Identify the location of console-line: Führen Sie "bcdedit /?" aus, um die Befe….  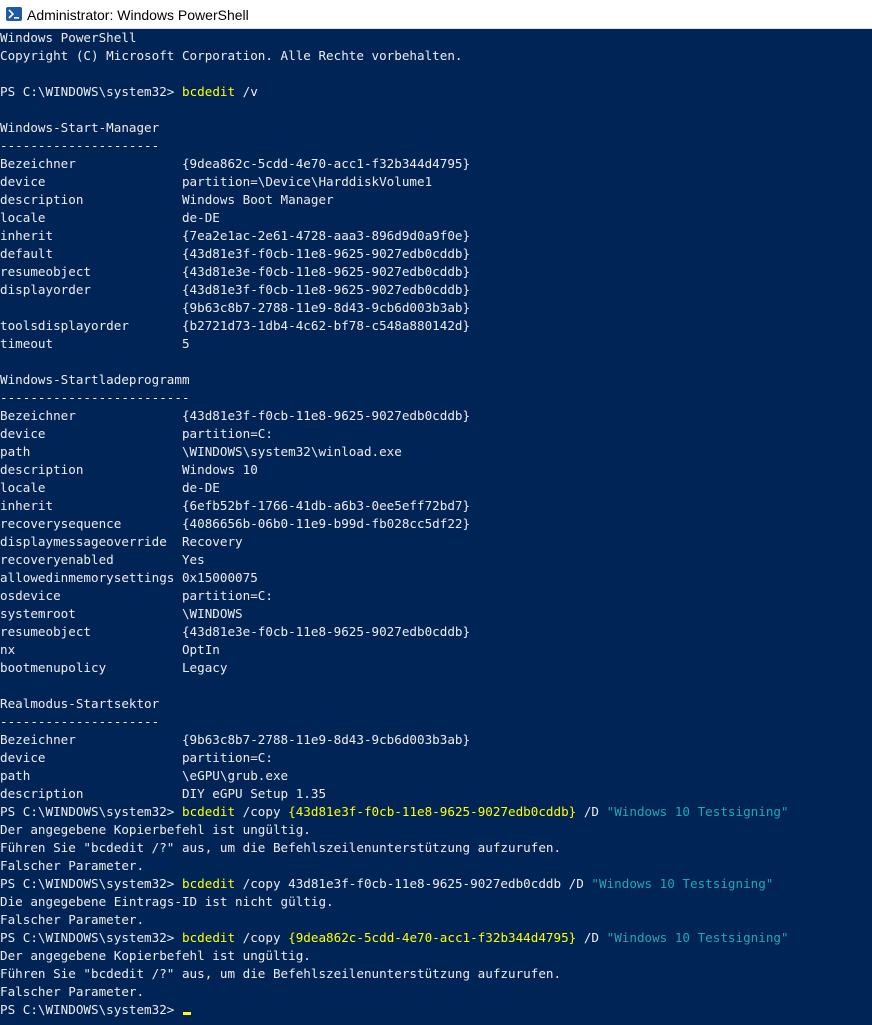
(280, 974).